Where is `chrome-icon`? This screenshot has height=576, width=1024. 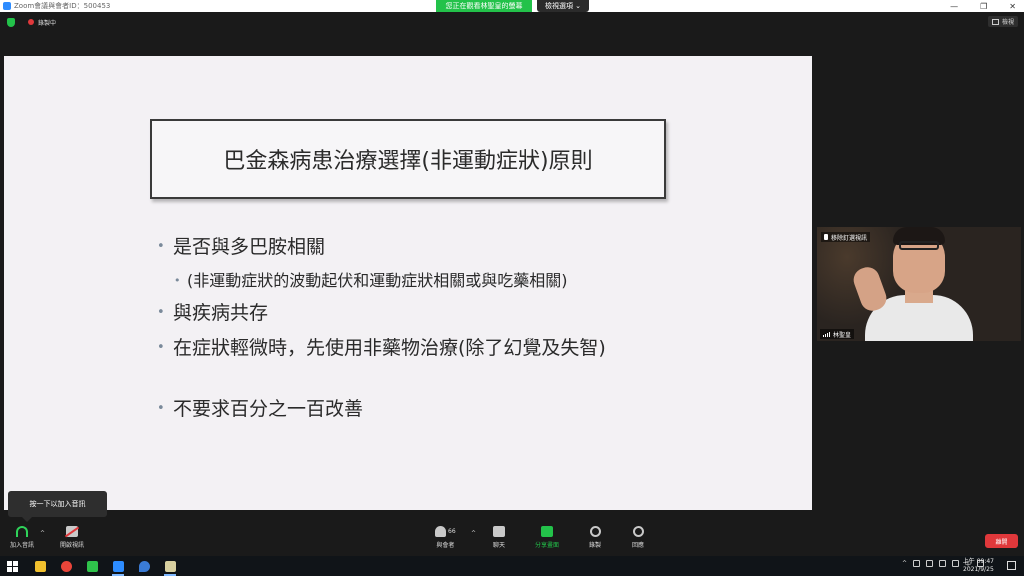 chrome-icon is located at coordinates (66, 566).